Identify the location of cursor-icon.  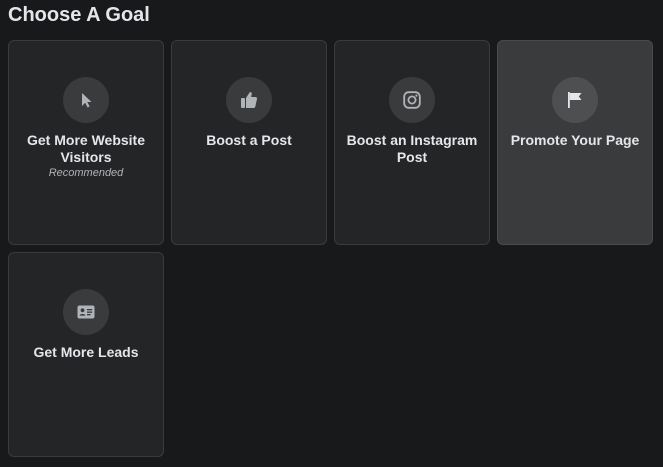
(87, 100).